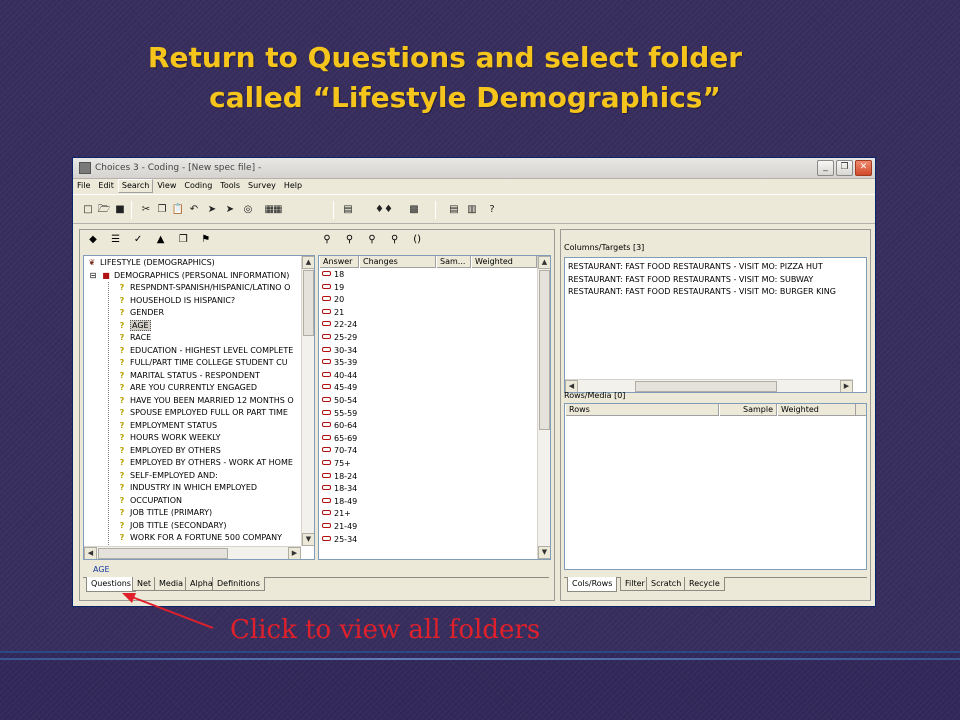  Describe the element at coordinates (338, 426) in the screenshot. I see `answer-row: 60-64` at that location.